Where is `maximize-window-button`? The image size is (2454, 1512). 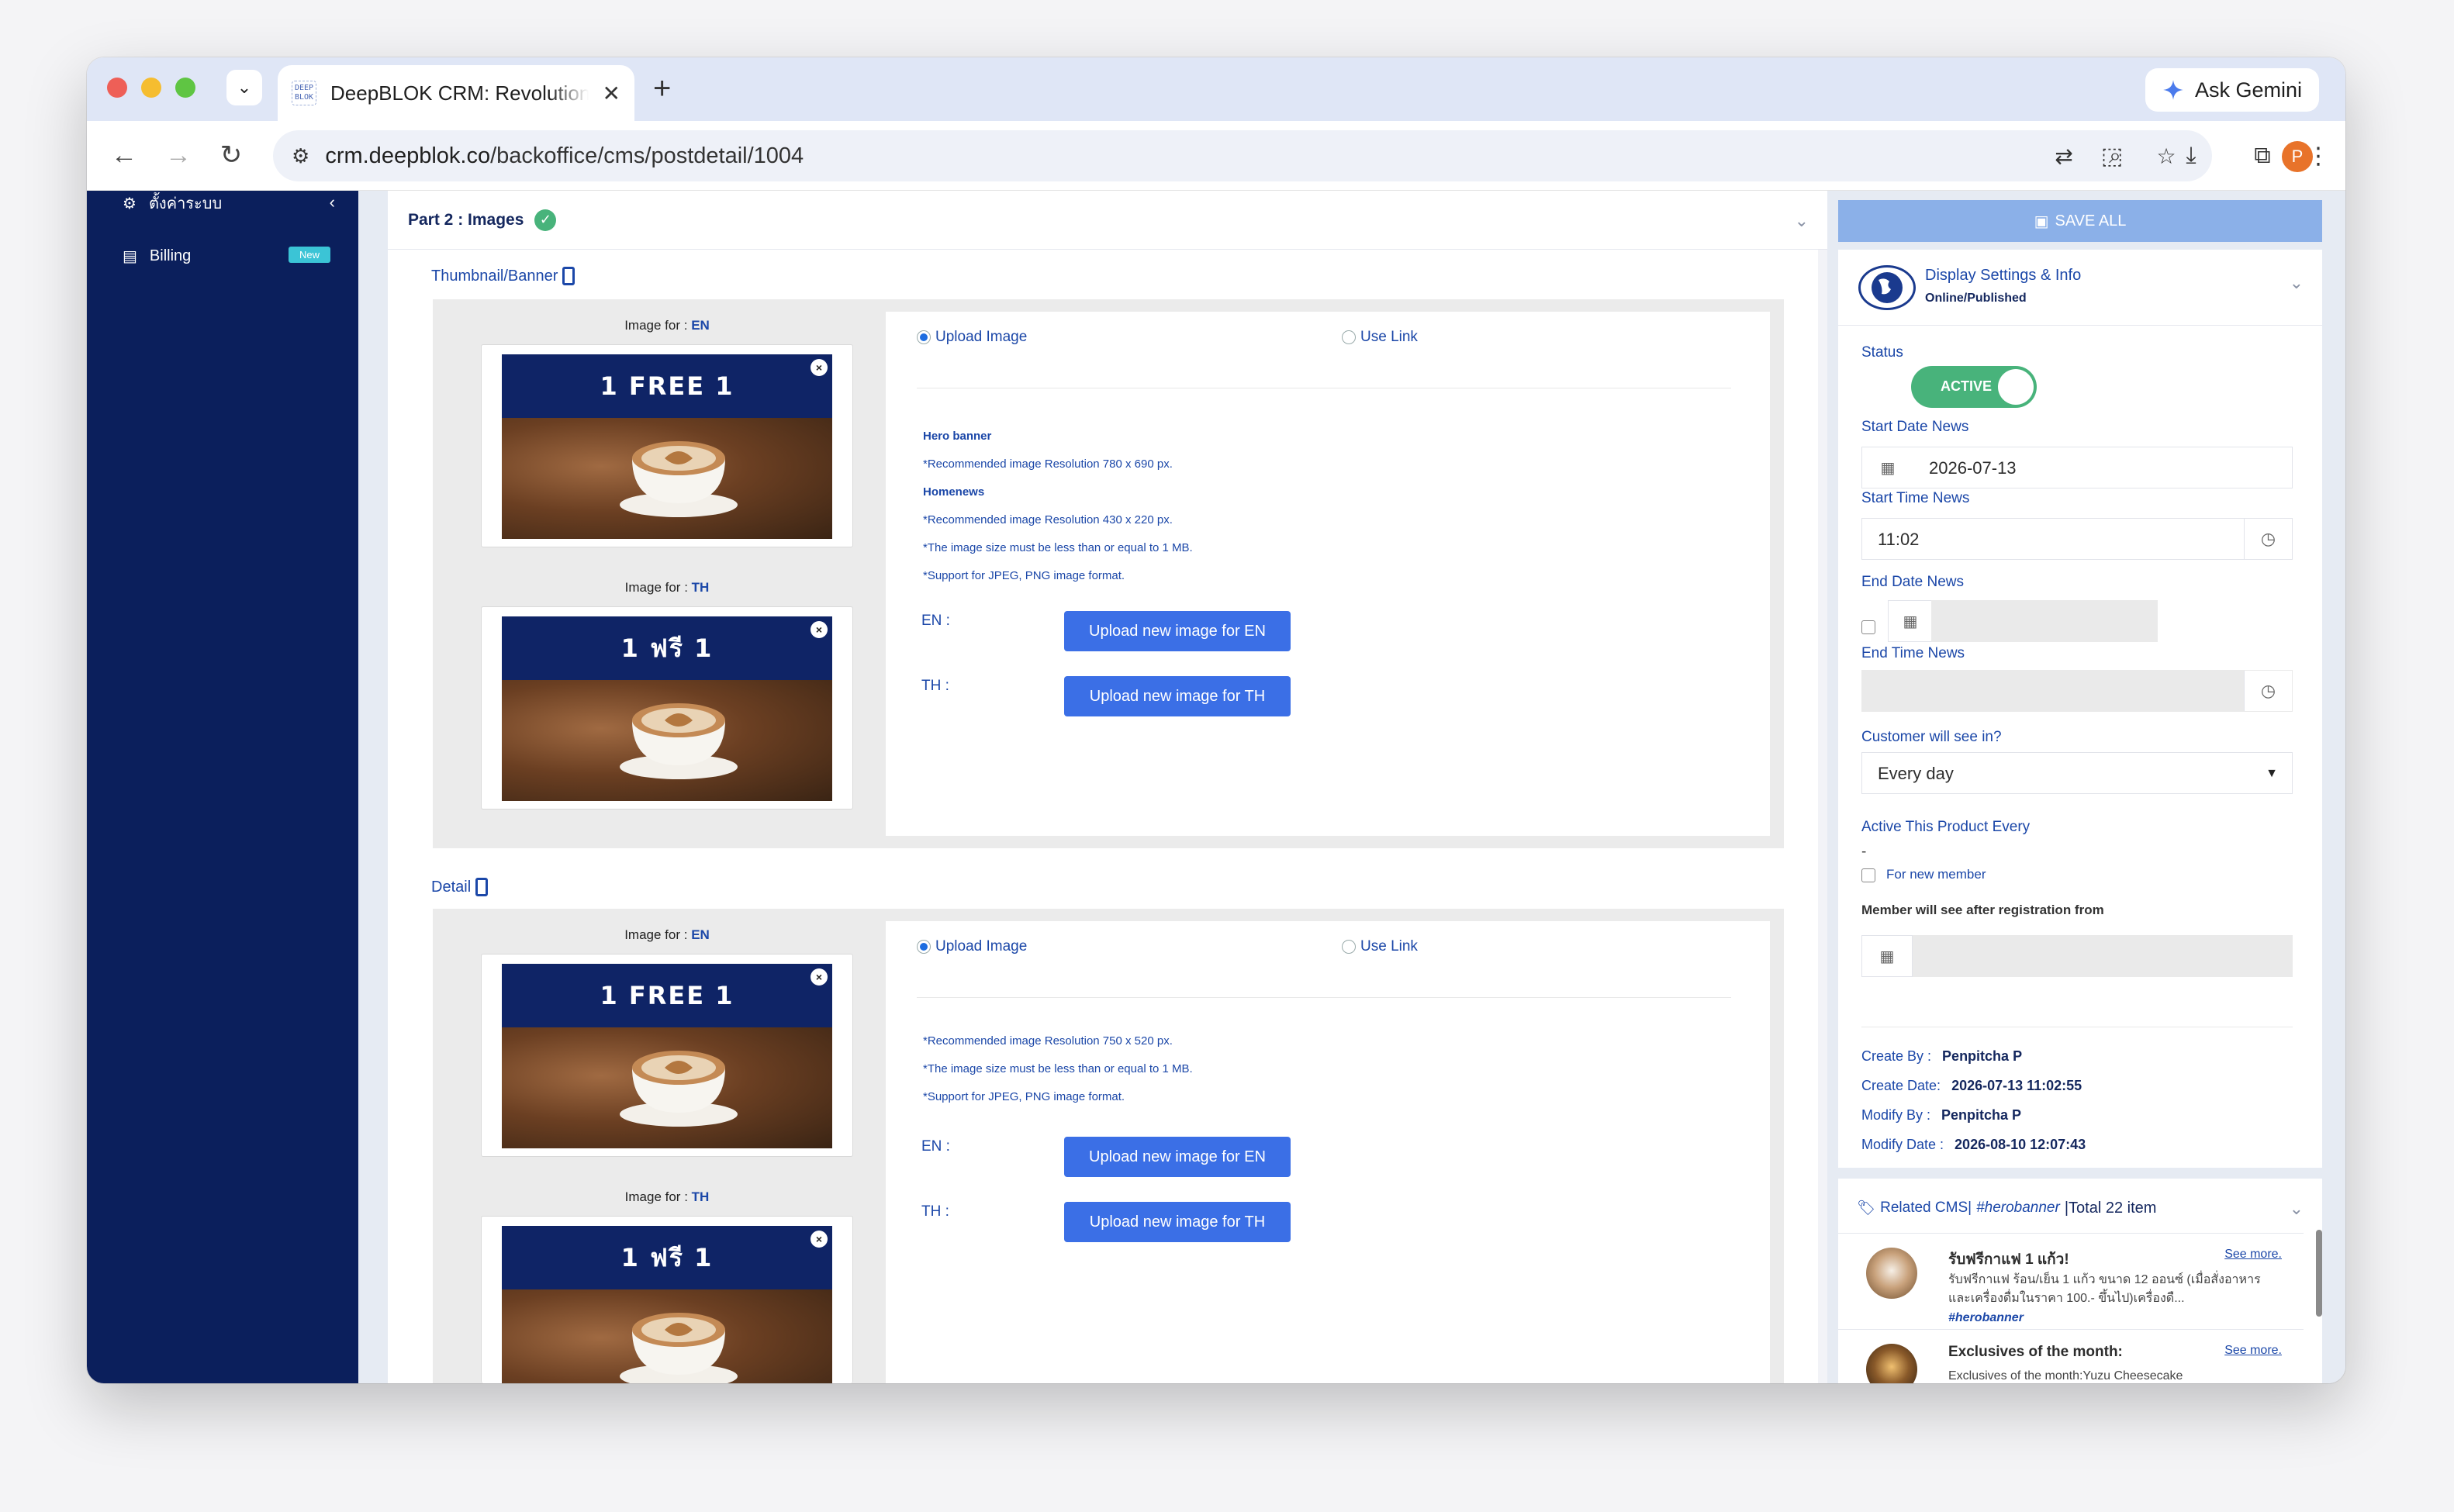 maximize-window-button is located at coordinates (185, 88).